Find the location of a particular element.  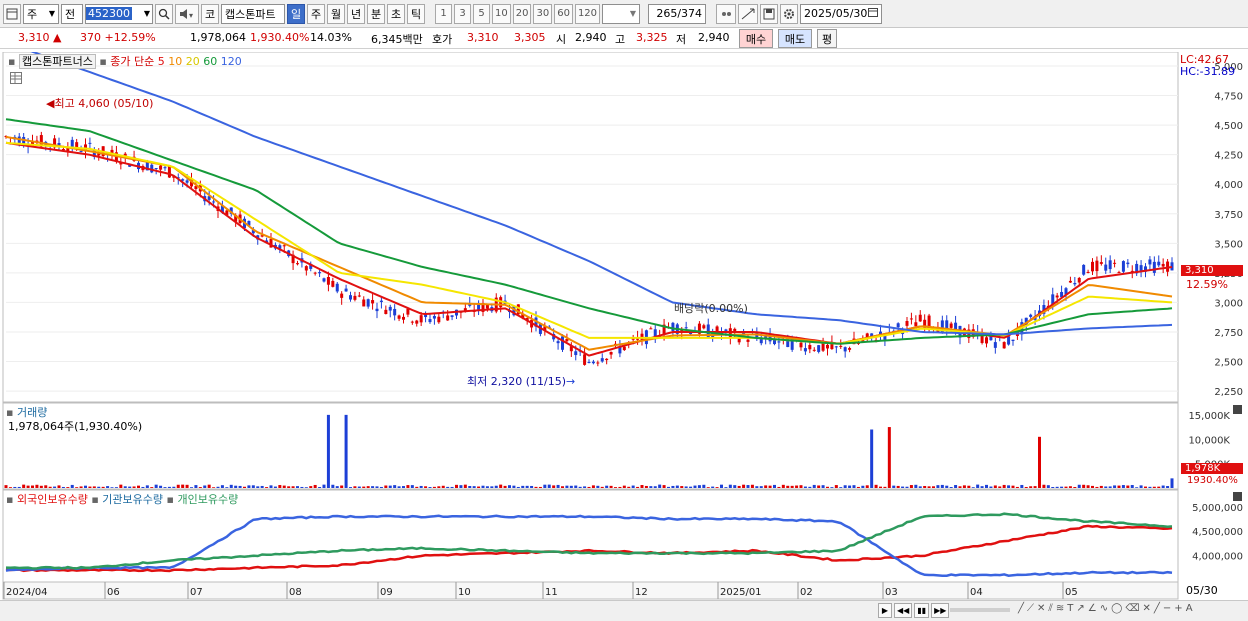

chevron-down-icon: ▼ is located at coordinates (148, 13).